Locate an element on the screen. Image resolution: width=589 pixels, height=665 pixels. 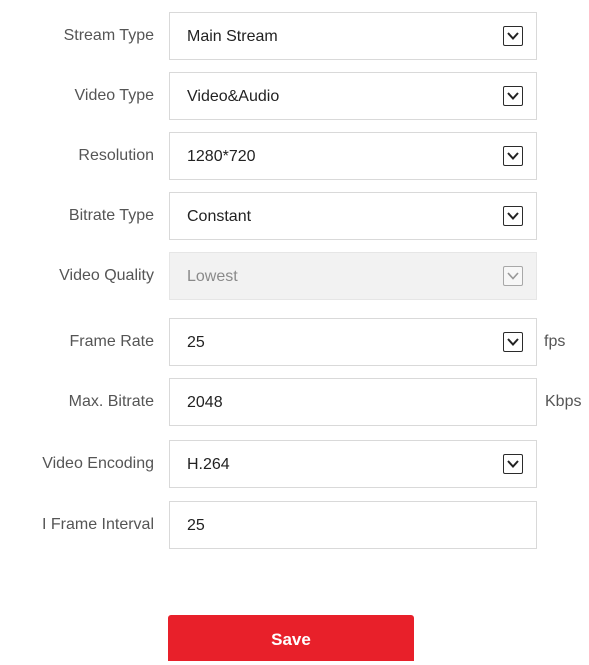
video-encoding-select: H.264 is located at coordinates (353, 464).